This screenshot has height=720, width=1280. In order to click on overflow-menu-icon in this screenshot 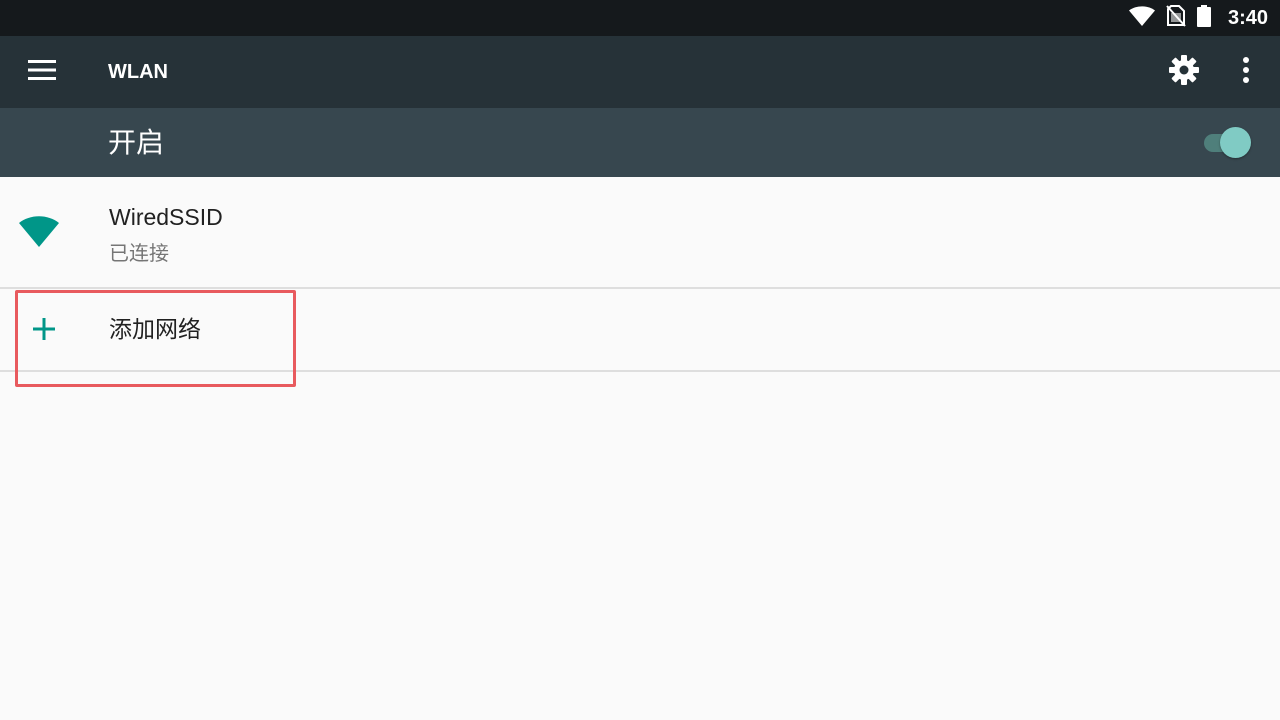, I will do `click(1246, 72)`.